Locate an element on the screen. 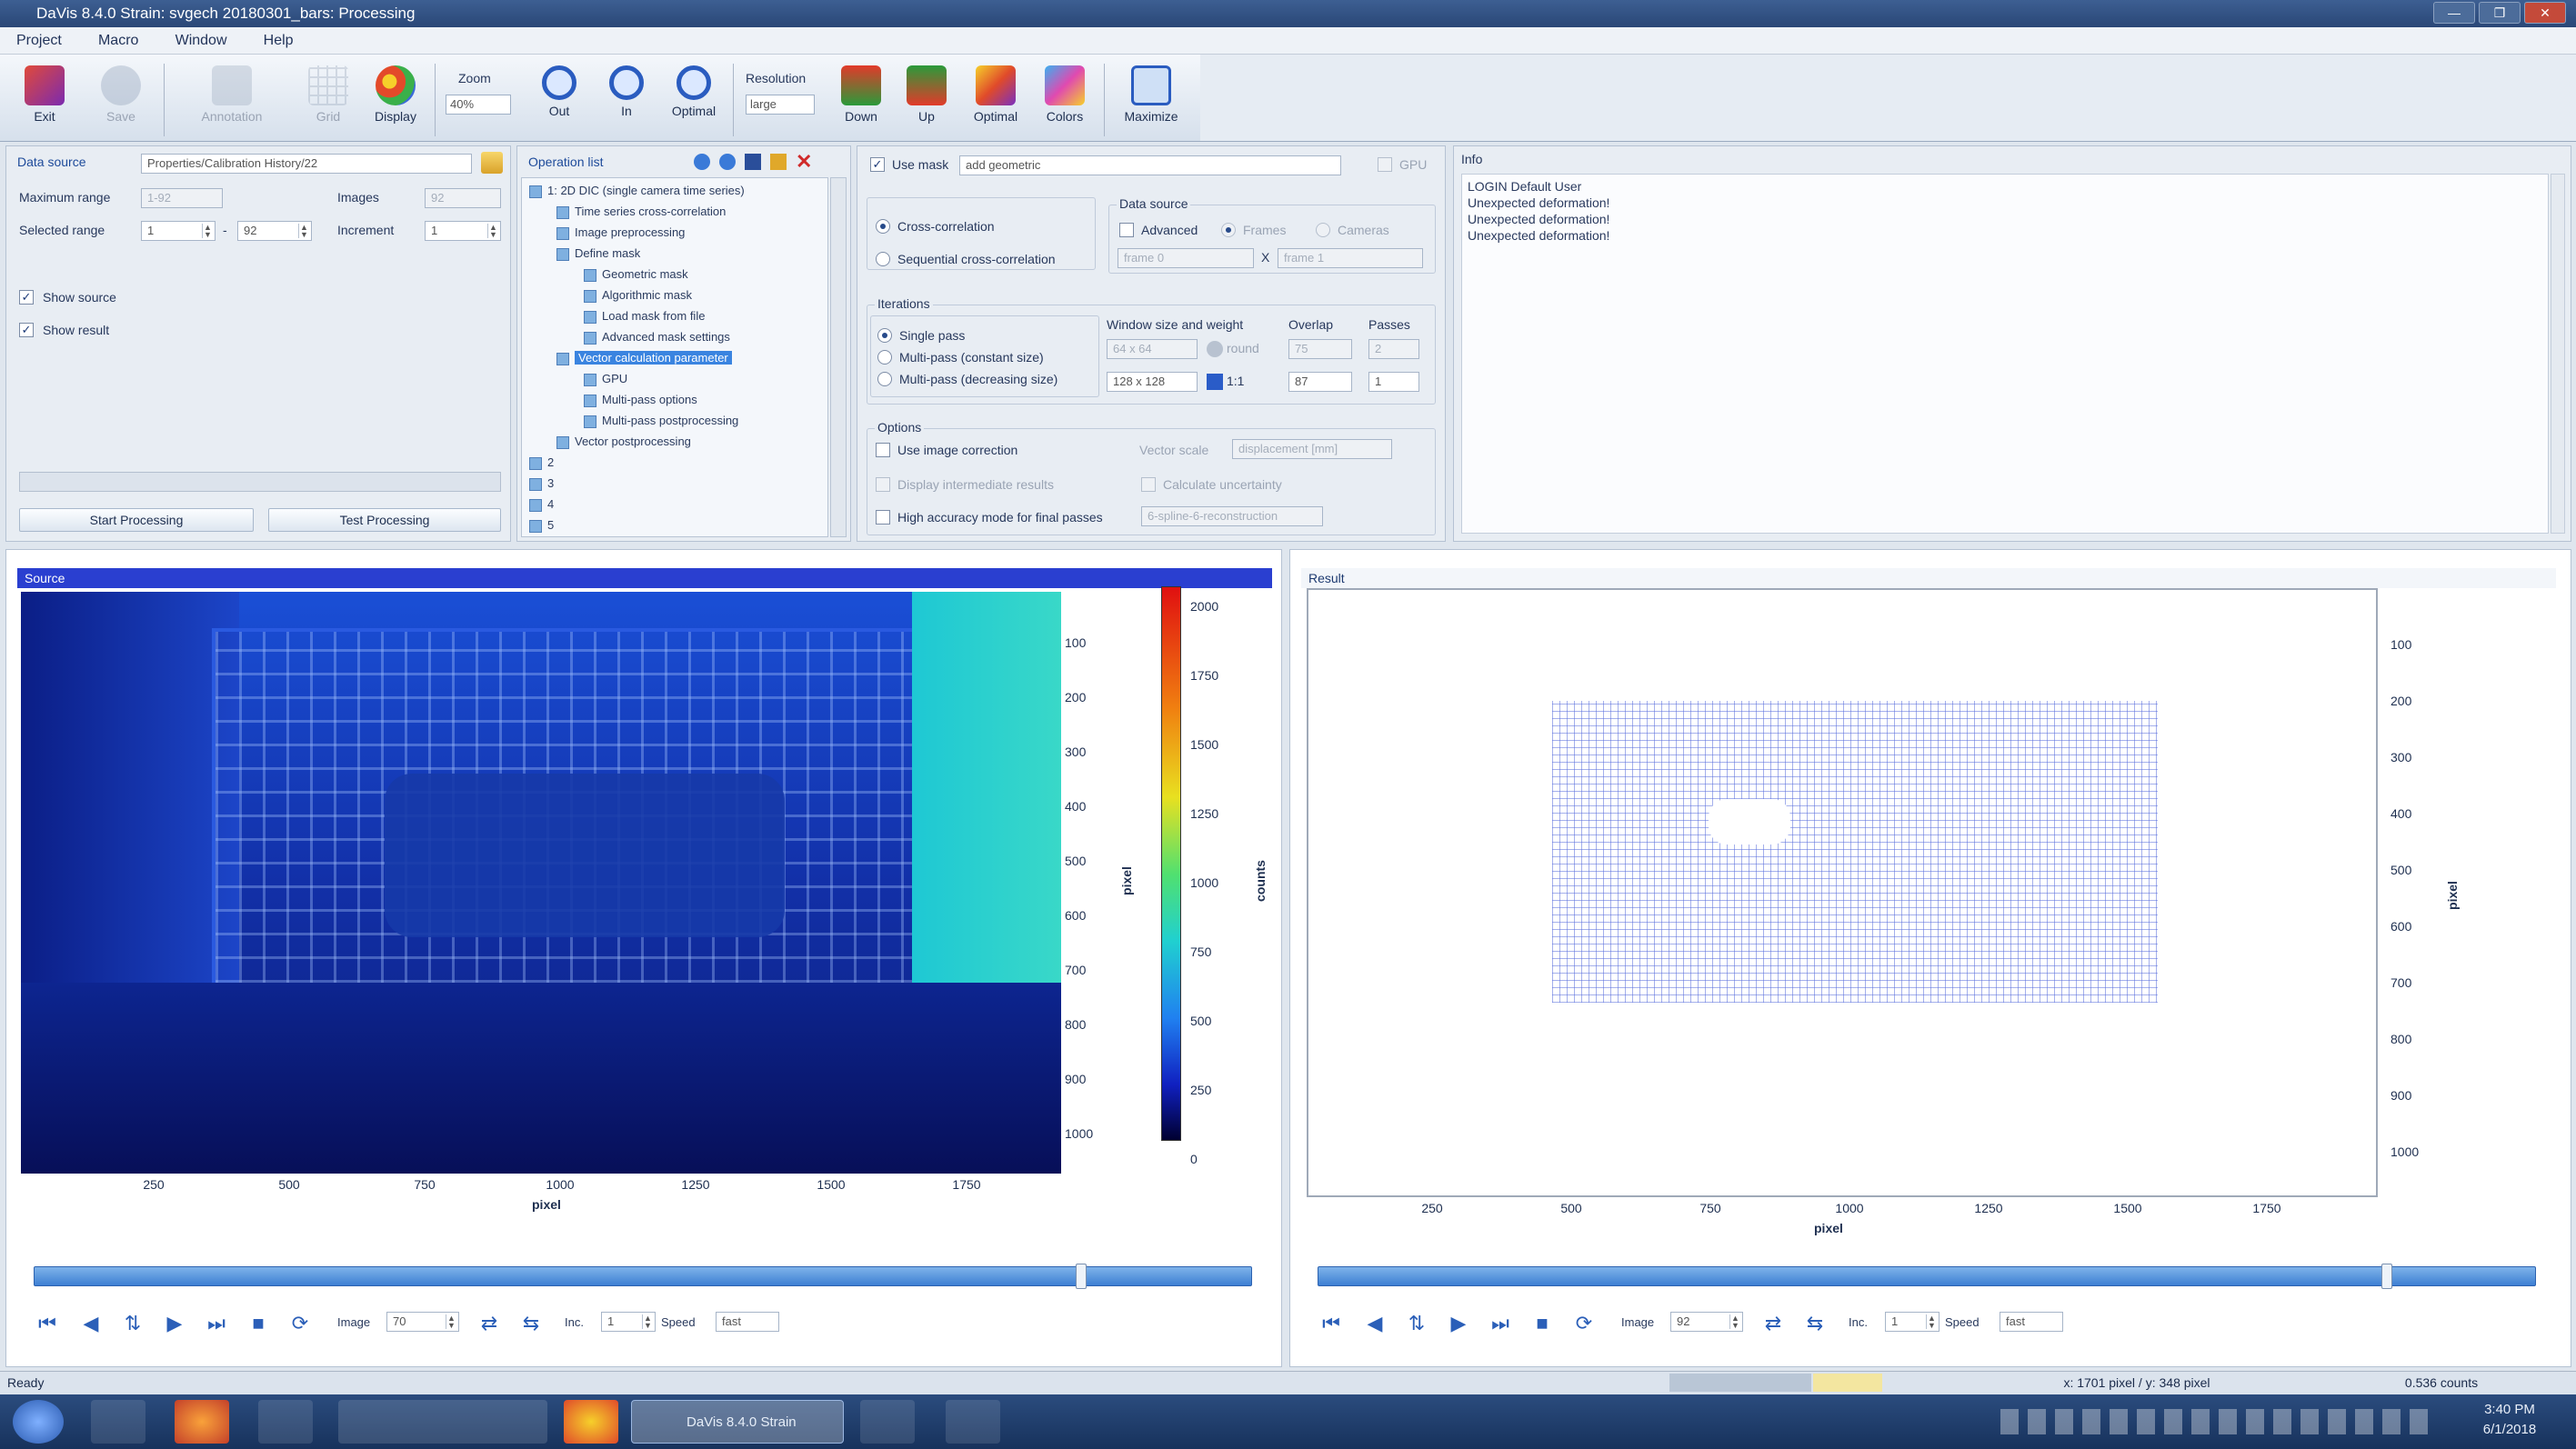 The height and width of the screenshot is (1449, 2576). clock: 3:40 PM 6/1/2018 is located at coordinates (2509, 1420).